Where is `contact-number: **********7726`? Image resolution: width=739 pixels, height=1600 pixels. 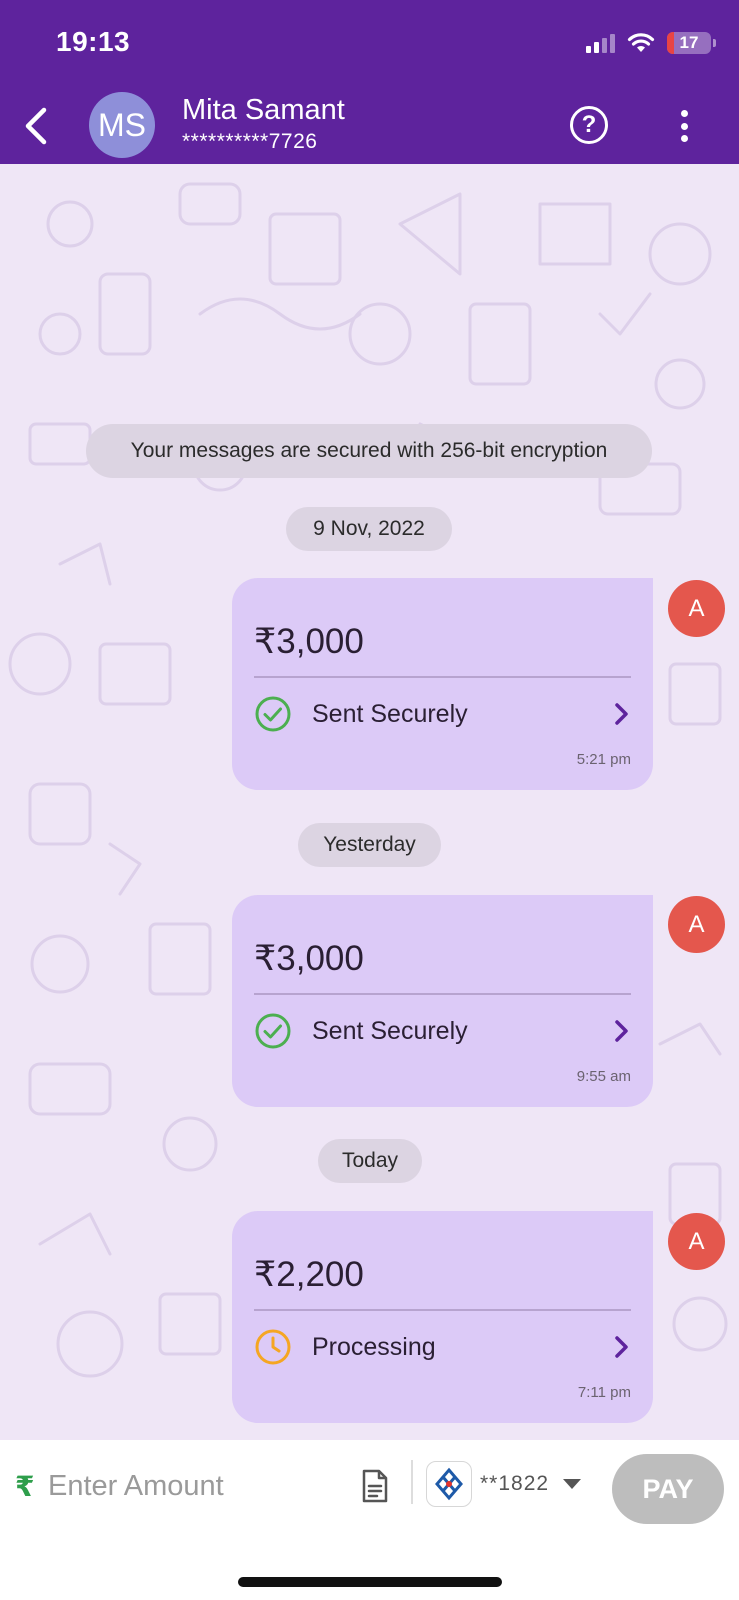 contact-number: **********7726 is located at coordinates (250, 141).